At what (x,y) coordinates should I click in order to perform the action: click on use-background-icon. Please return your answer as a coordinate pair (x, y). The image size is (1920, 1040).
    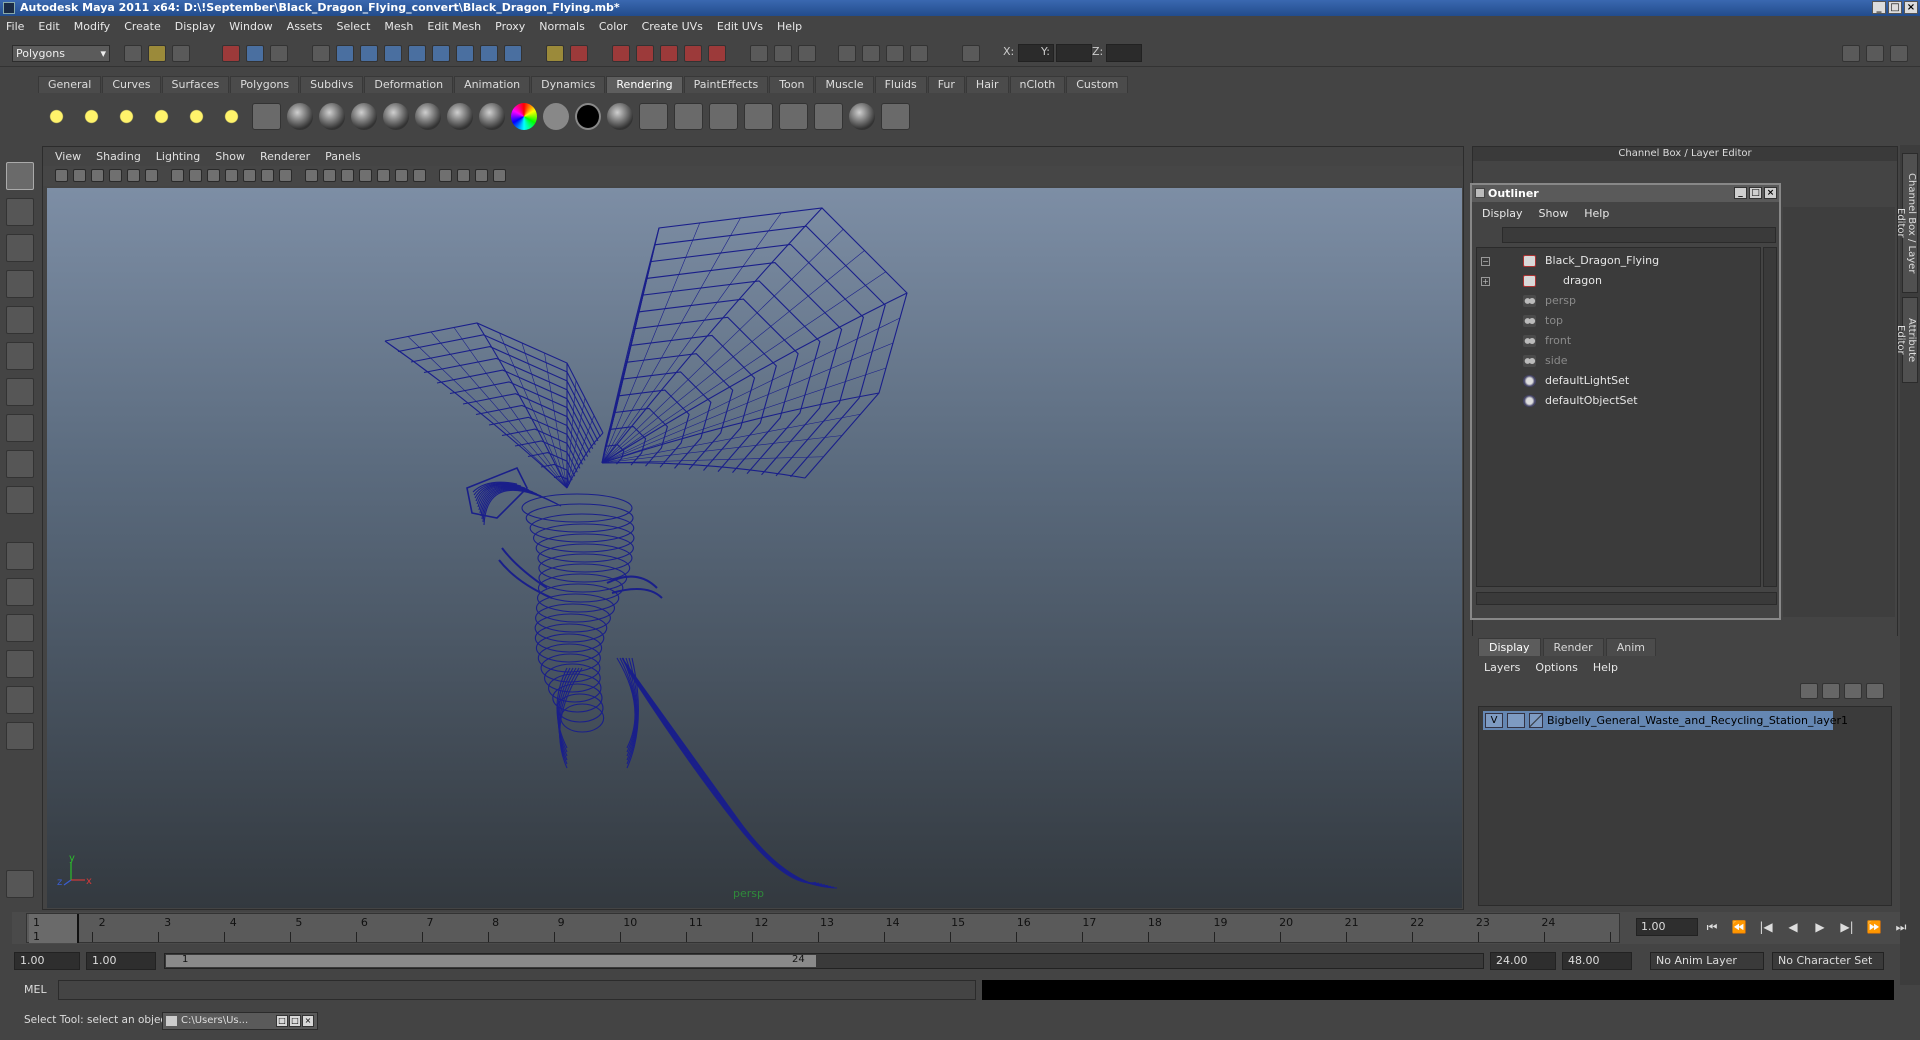
    Looking at the image, I should click on (588, 116).